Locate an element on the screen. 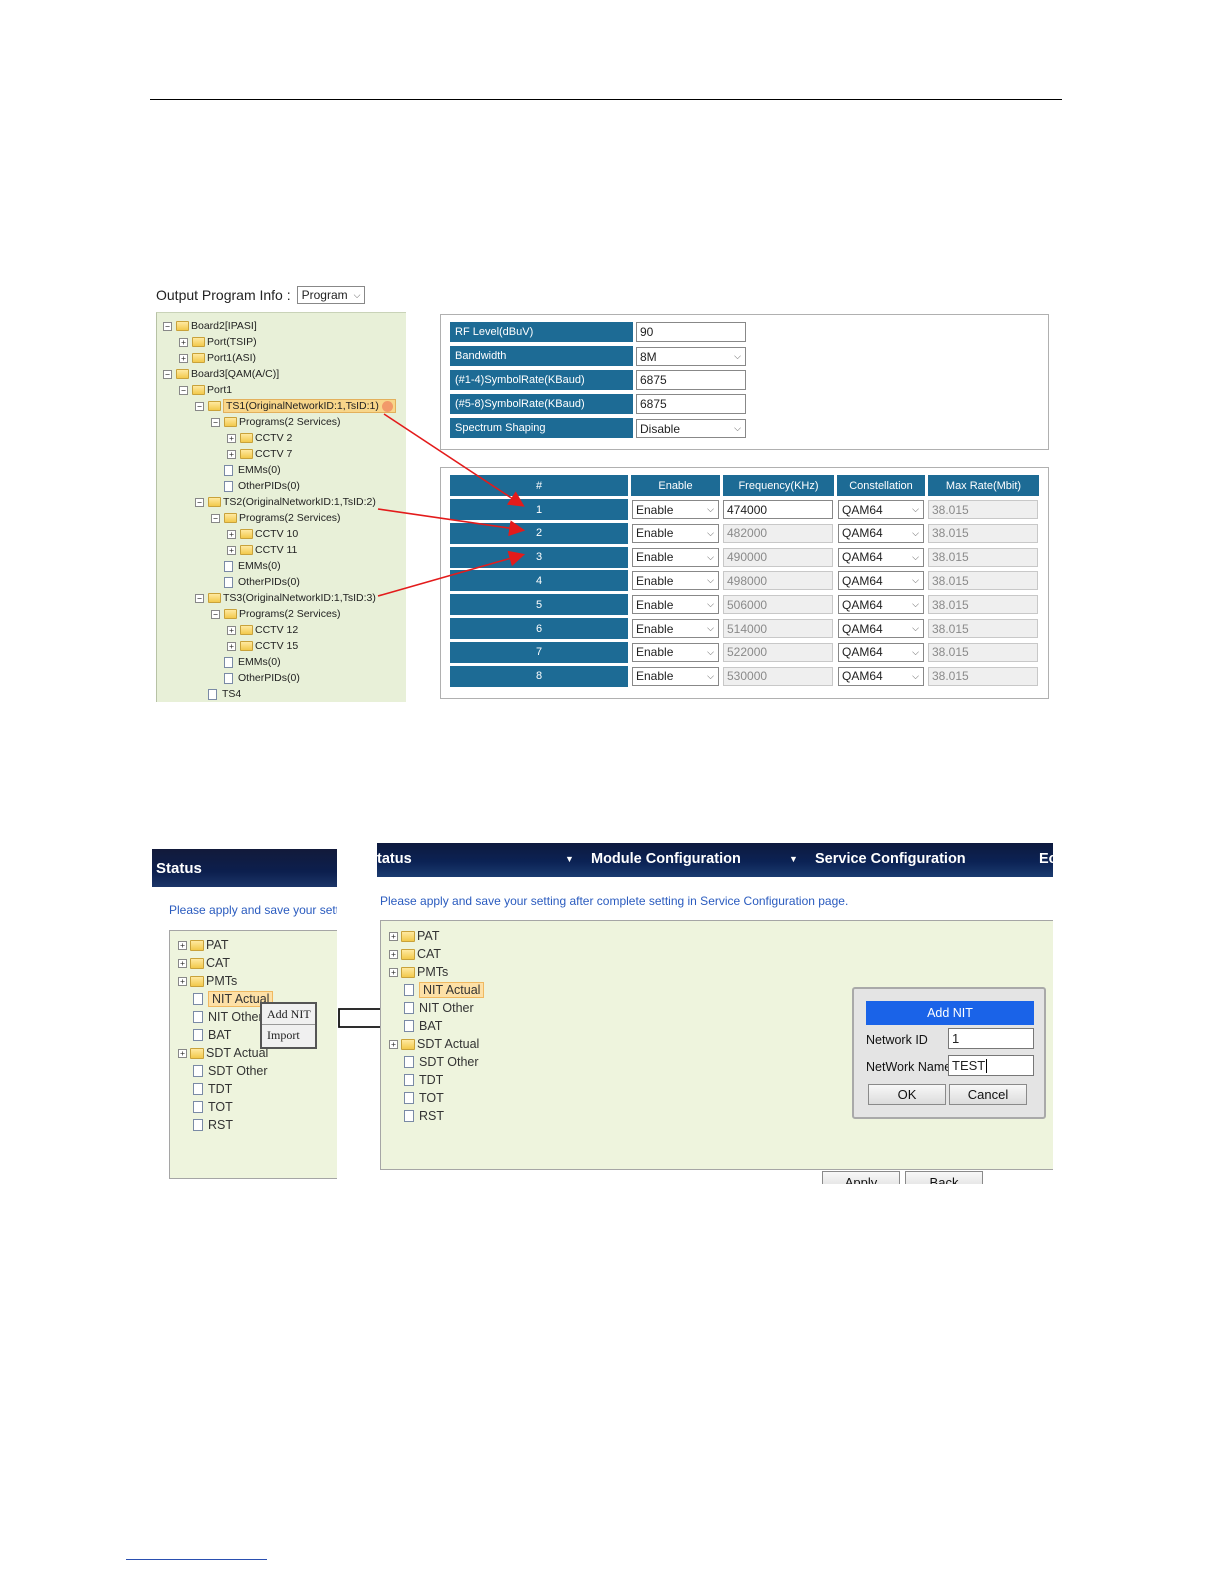 Image resolution: width=1224 pixels, height=1584 pixels. text-cursor is located at coordinates (987, 1065).